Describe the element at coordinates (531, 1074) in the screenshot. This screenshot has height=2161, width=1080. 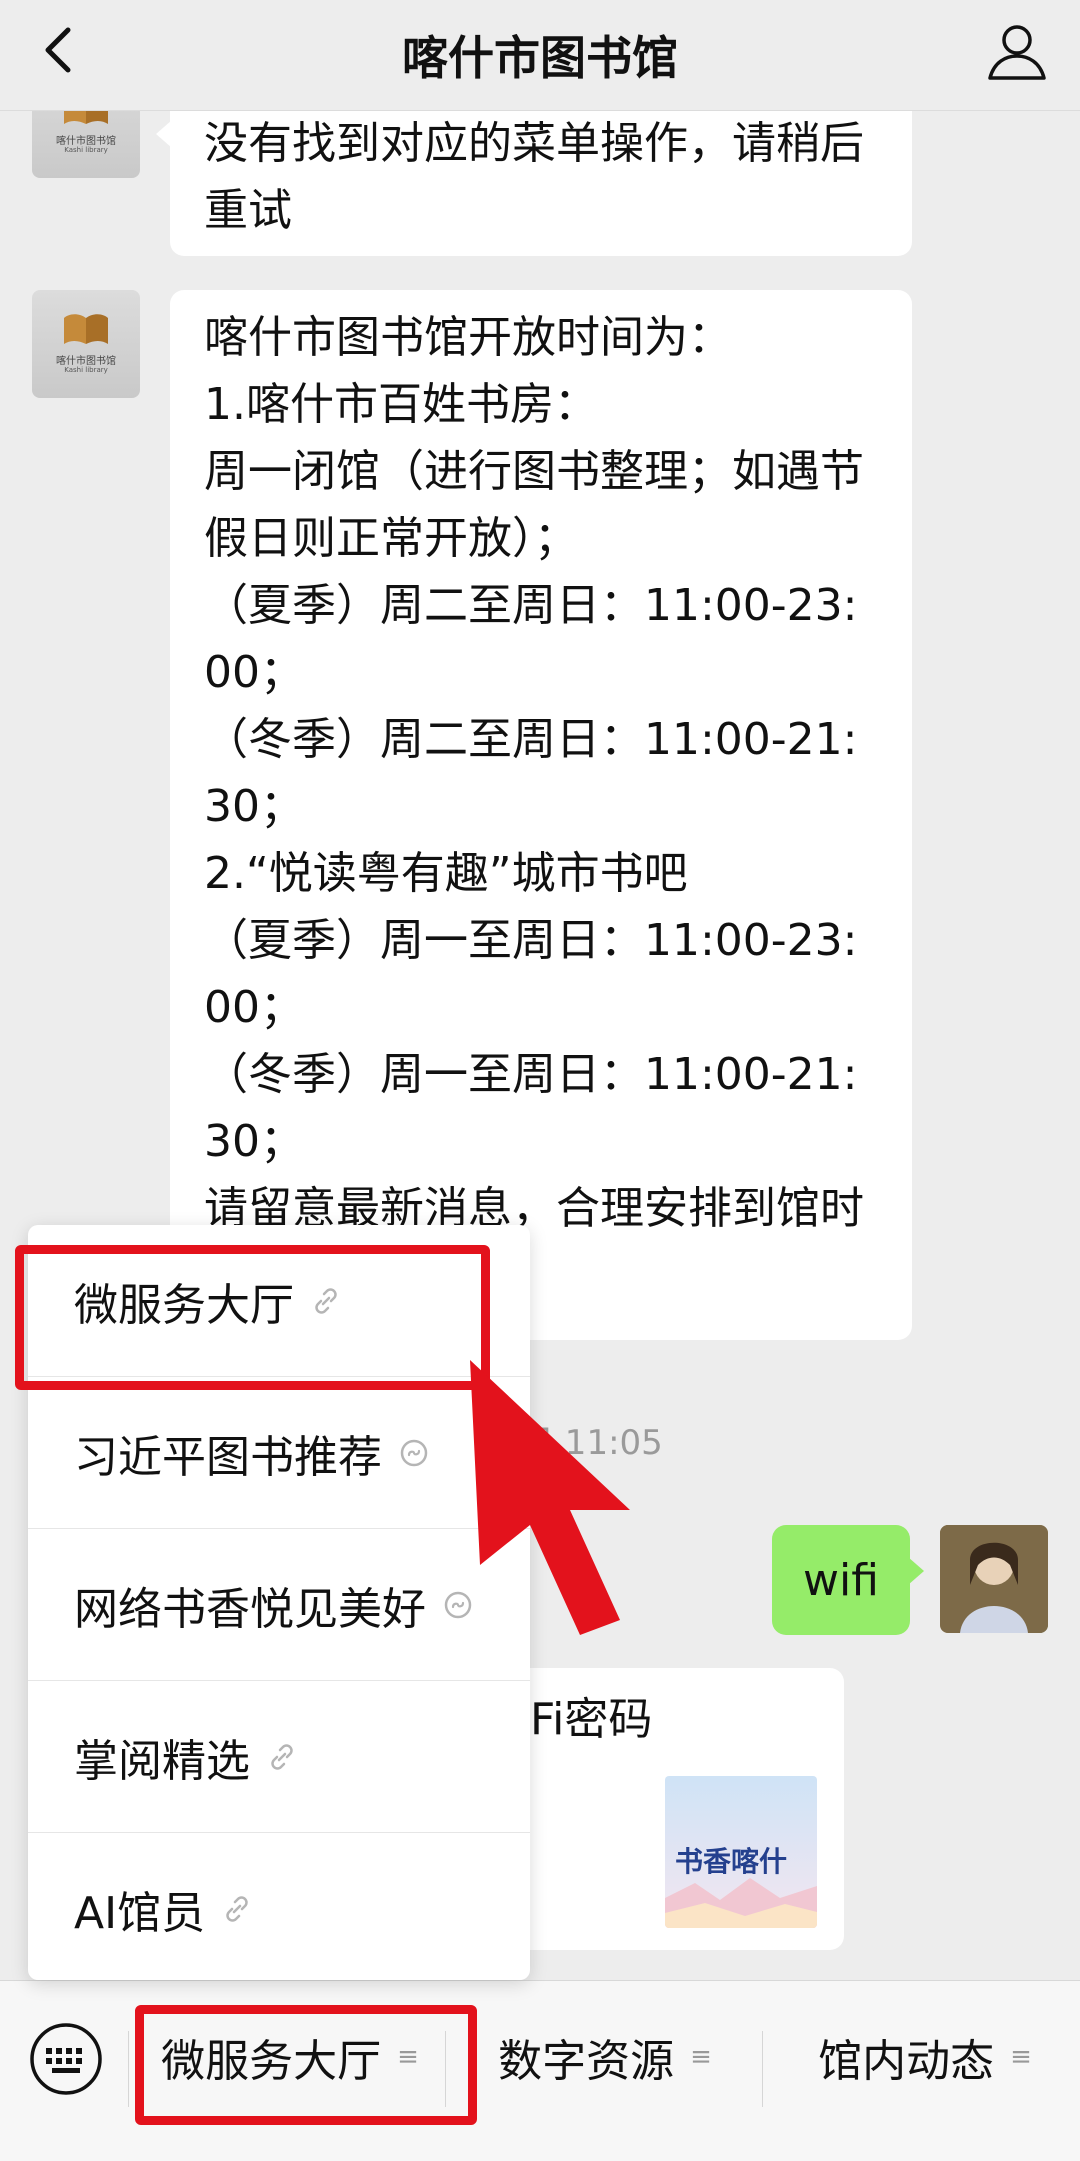
I see `message-line: （冬季）周一至周日：11:00-21:` at that location.